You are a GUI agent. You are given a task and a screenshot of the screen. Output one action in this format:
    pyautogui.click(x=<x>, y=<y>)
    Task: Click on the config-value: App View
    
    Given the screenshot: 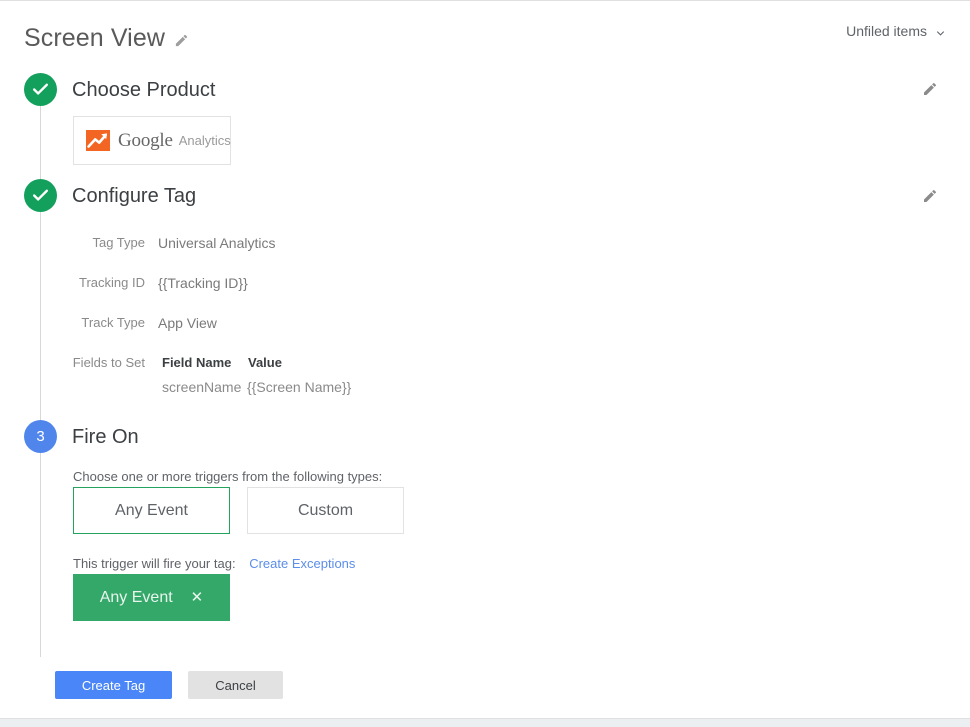 What is the action you would take?
    pyautogui.click(x=187, y=323)
    